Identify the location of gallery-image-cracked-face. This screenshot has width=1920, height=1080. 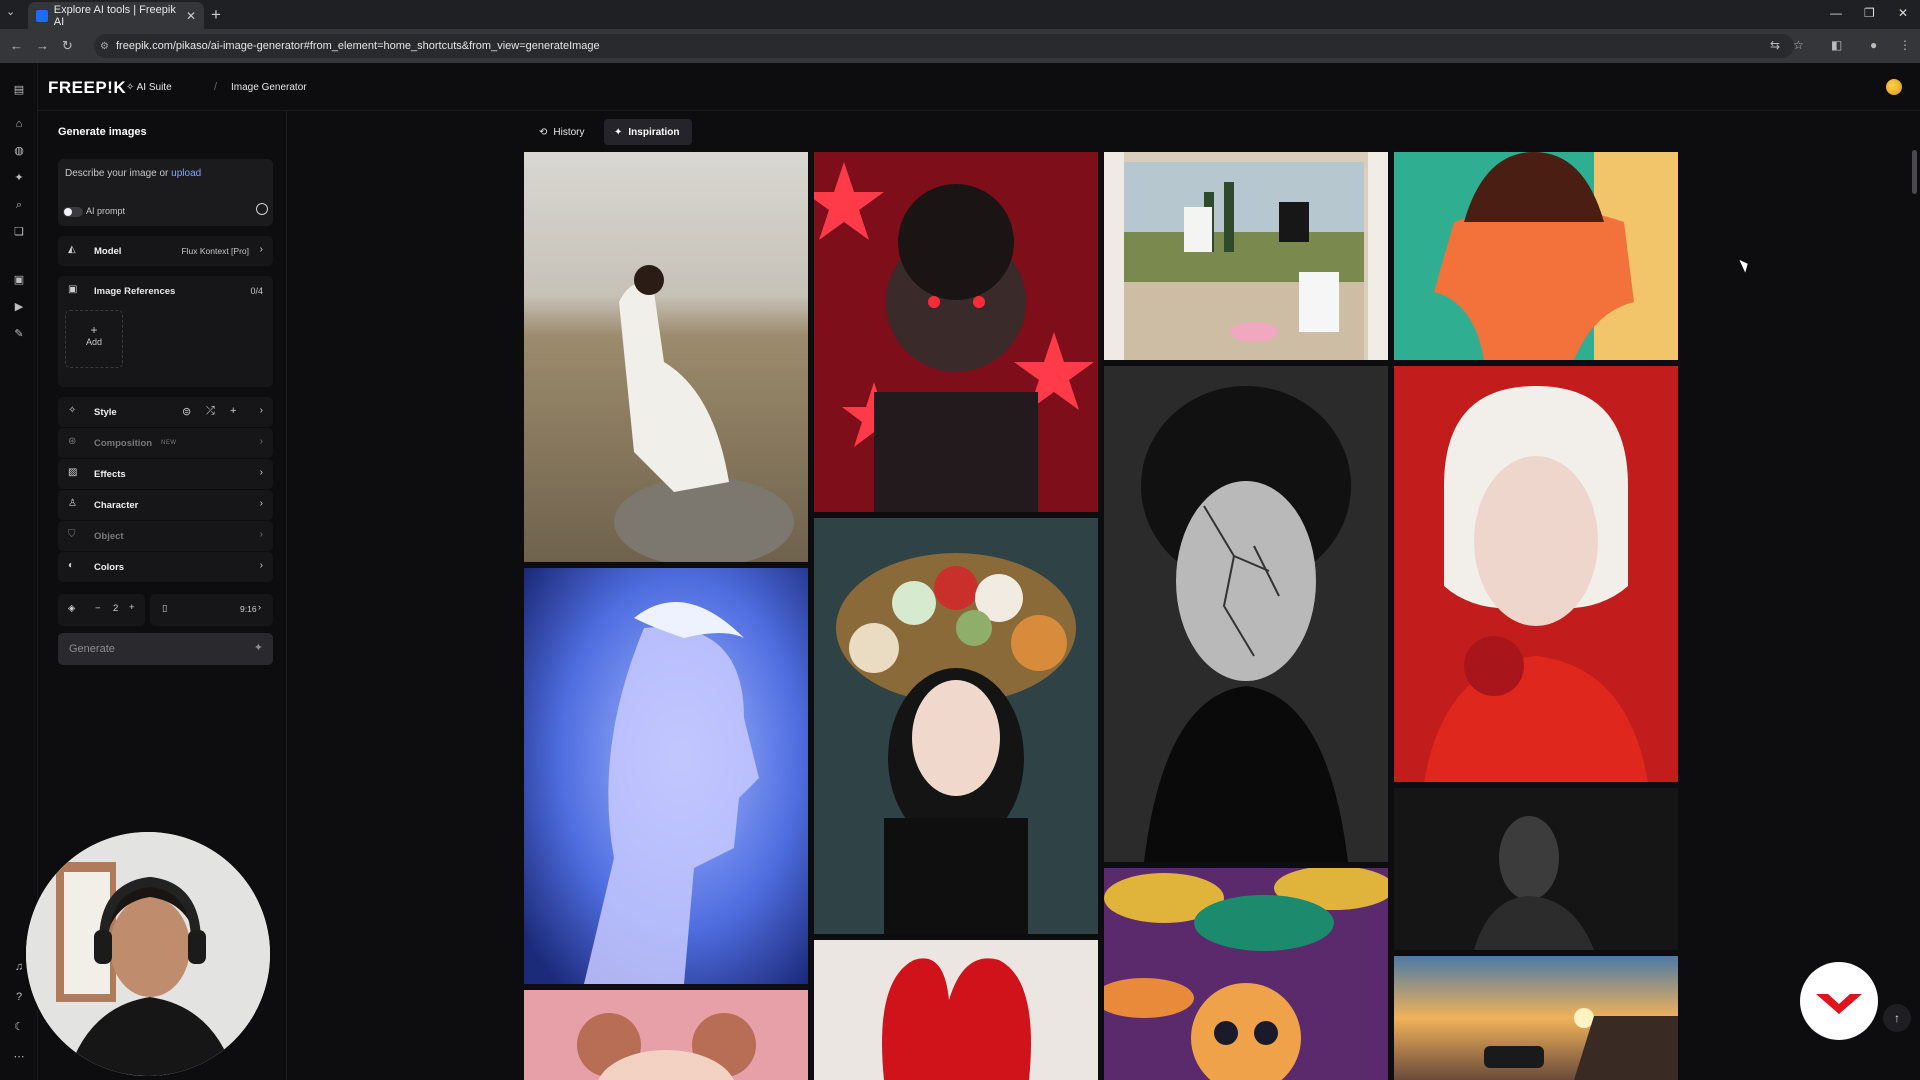
(1246, 614).